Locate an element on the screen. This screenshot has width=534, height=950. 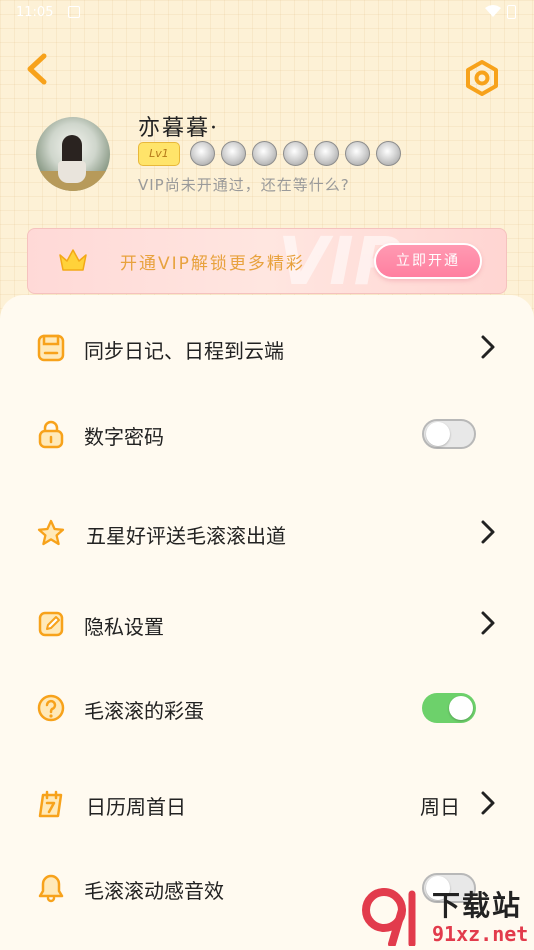
setting-password-label: 数字密码 is located at coordinates (124, 437).